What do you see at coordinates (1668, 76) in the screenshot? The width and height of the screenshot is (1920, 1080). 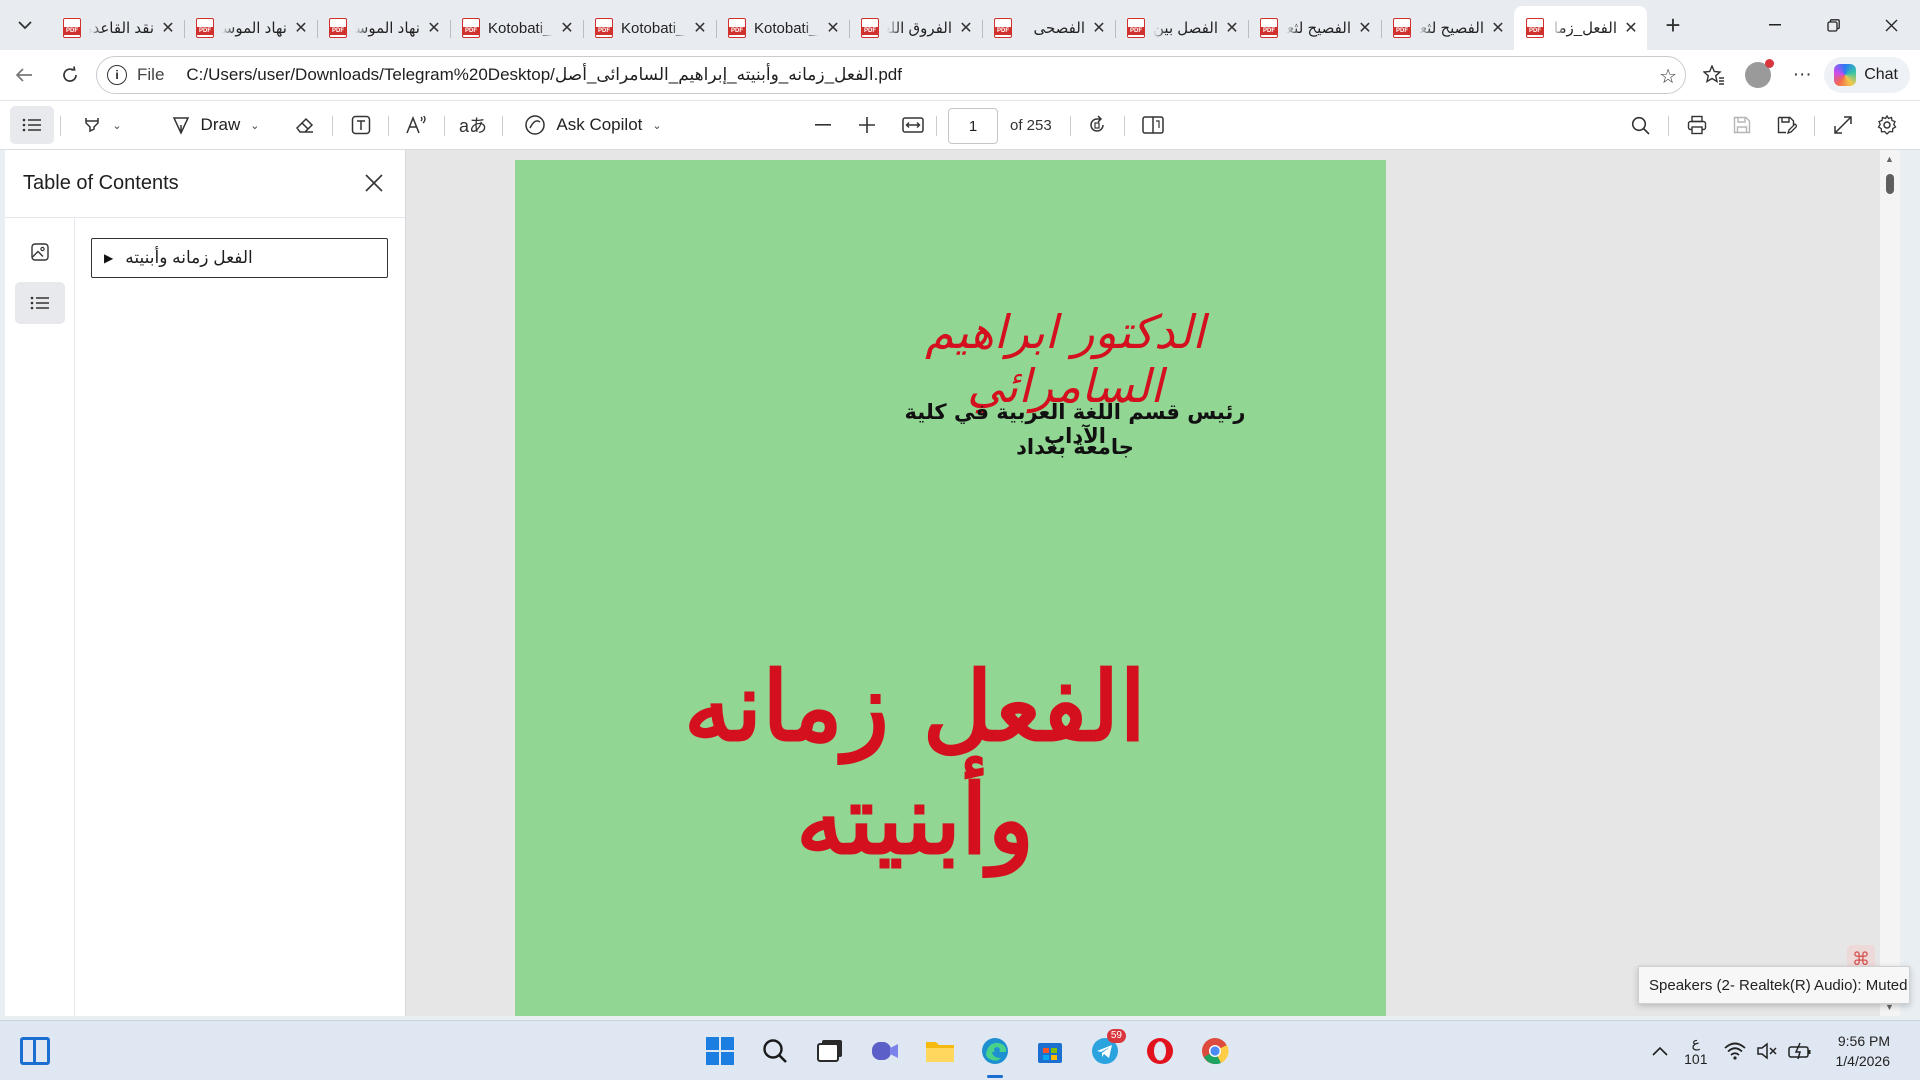 I see `favorite-star-icon: ☆` at bounding box center [1668, 76].